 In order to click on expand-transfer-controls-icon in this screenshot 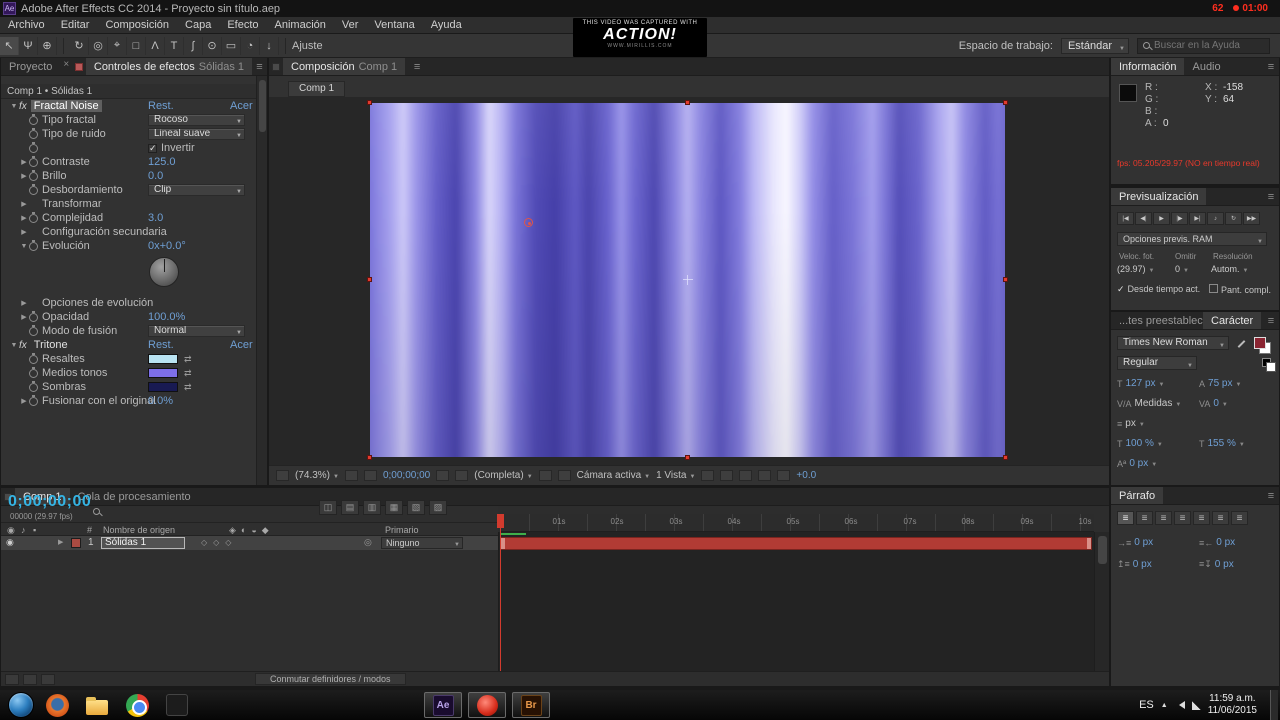, I will do `click(30, 679)`.